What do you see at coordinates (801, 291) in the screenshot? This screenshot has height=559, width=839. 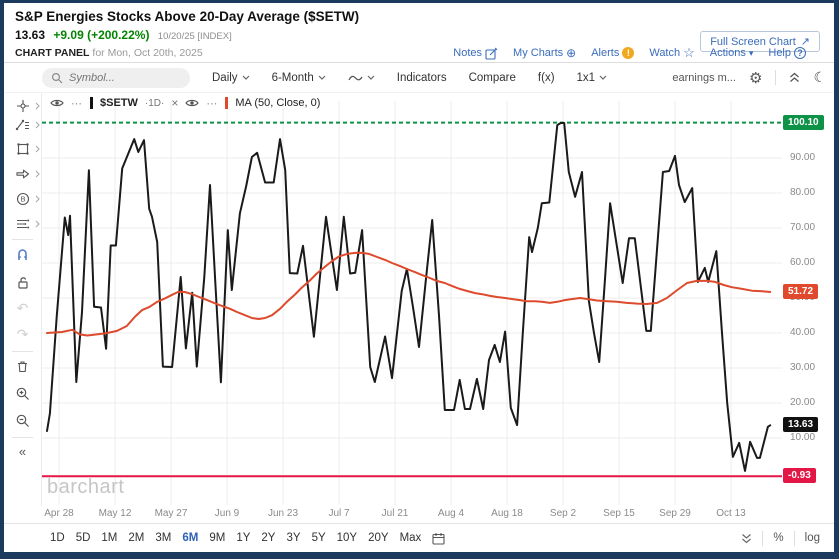 I see `price-badge: 51.72` at bounding box center [801, 291].